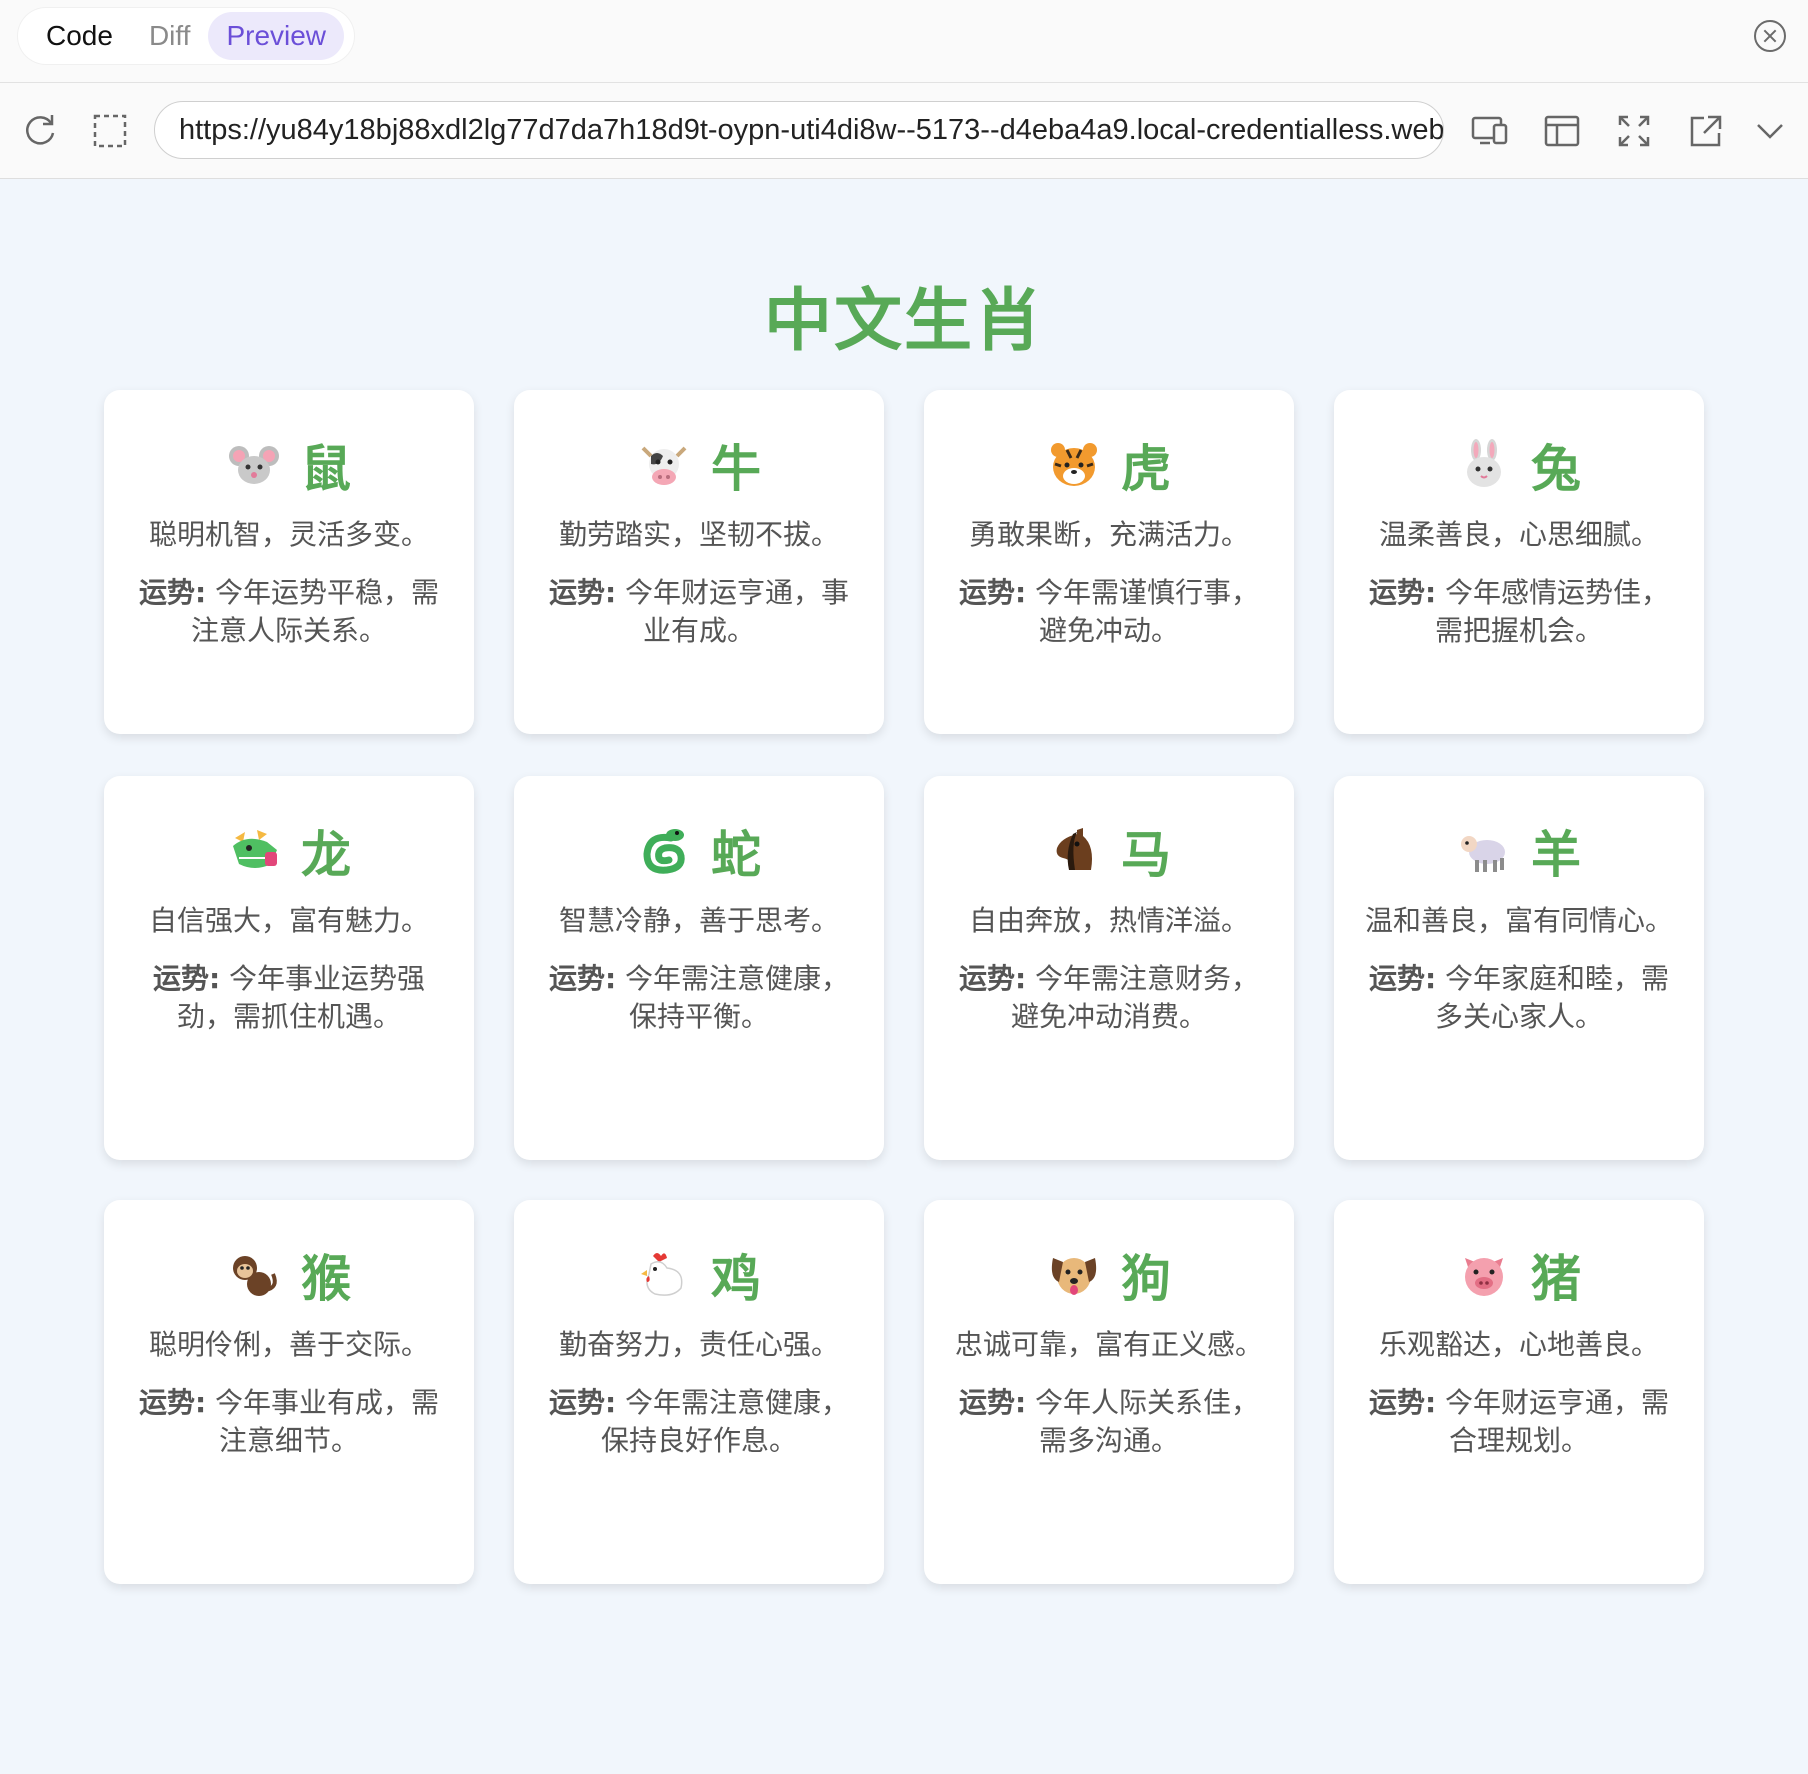 Image resolution: width=1808 pixels, height=1774 pixels. I want to click on zodiac-card-tiger: 虎 勇敢果断，充满活力。 运势: 今年需谨慎行事，避免冲动。, so click(1109, 562).